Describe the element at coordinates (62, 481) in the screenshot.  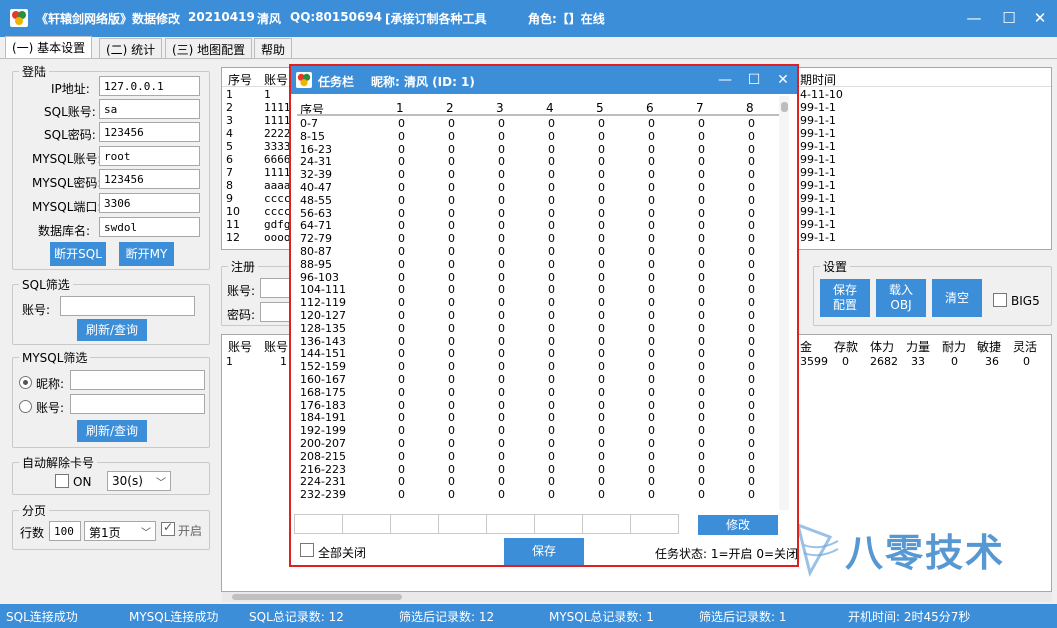
I see `auto-unlock-checkbox` at that location.